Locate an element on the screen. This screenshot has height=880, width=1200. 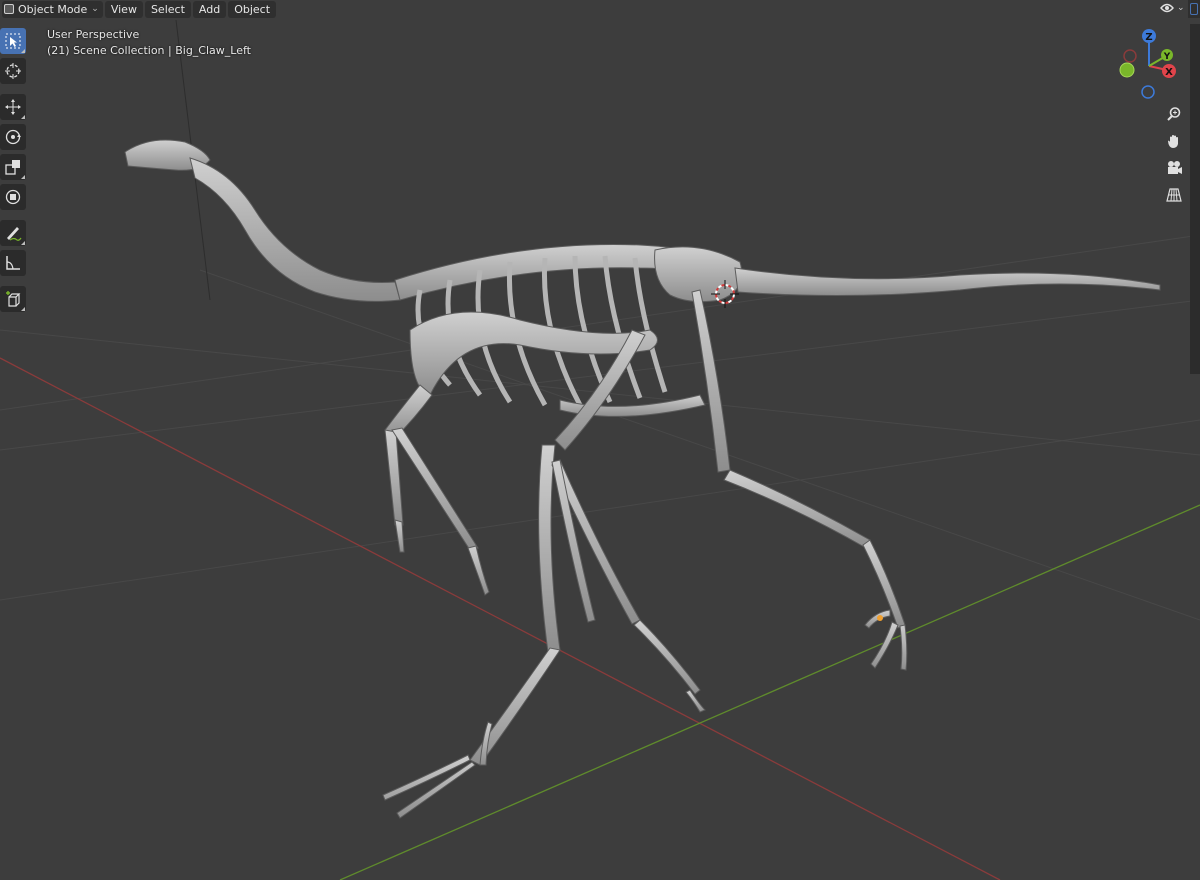
tool-add-cube is located at coordinates (13, 299).